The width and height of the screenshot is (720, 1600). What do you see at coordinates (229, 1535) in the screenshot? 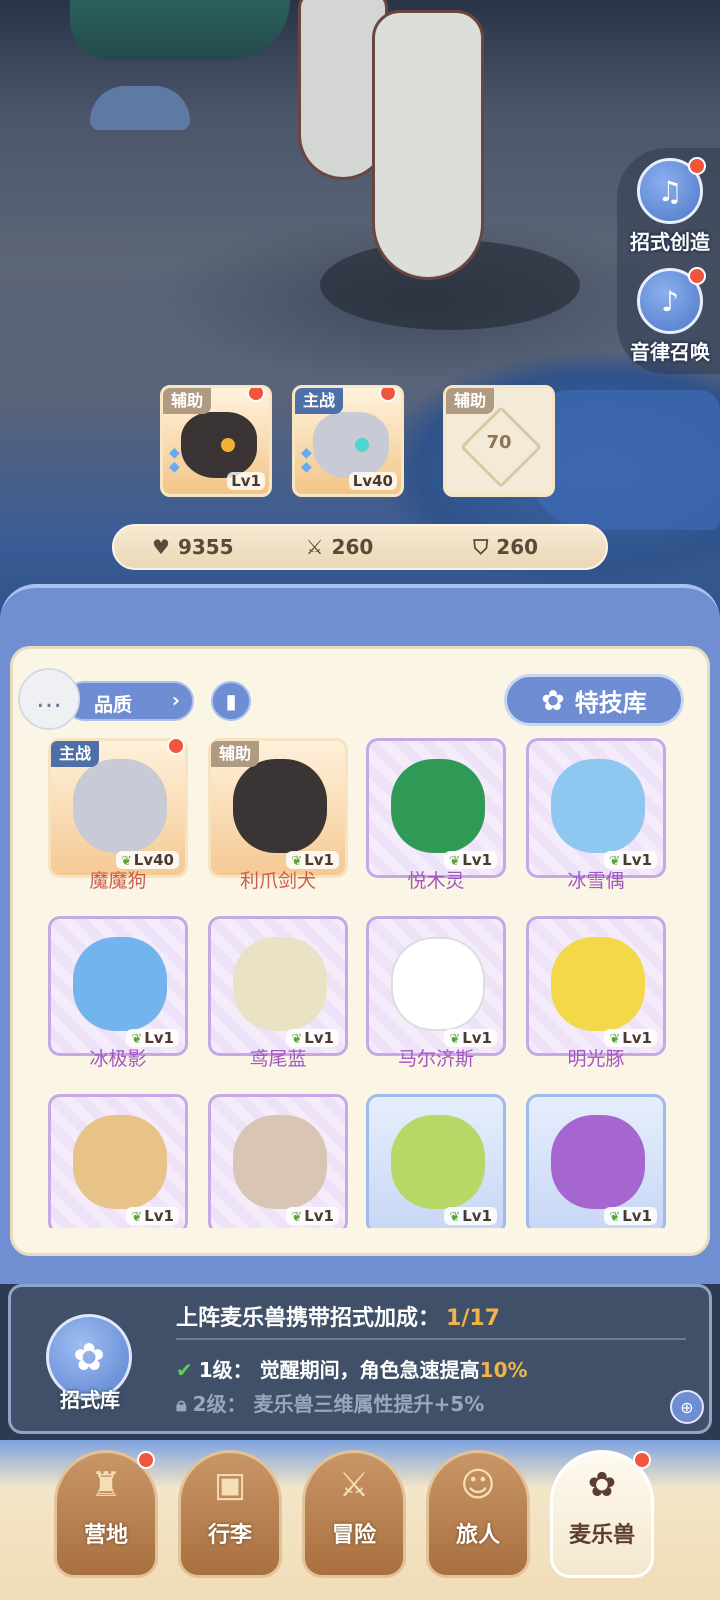
I see `nav-label: 行李` at bounding box center [229, 1535].